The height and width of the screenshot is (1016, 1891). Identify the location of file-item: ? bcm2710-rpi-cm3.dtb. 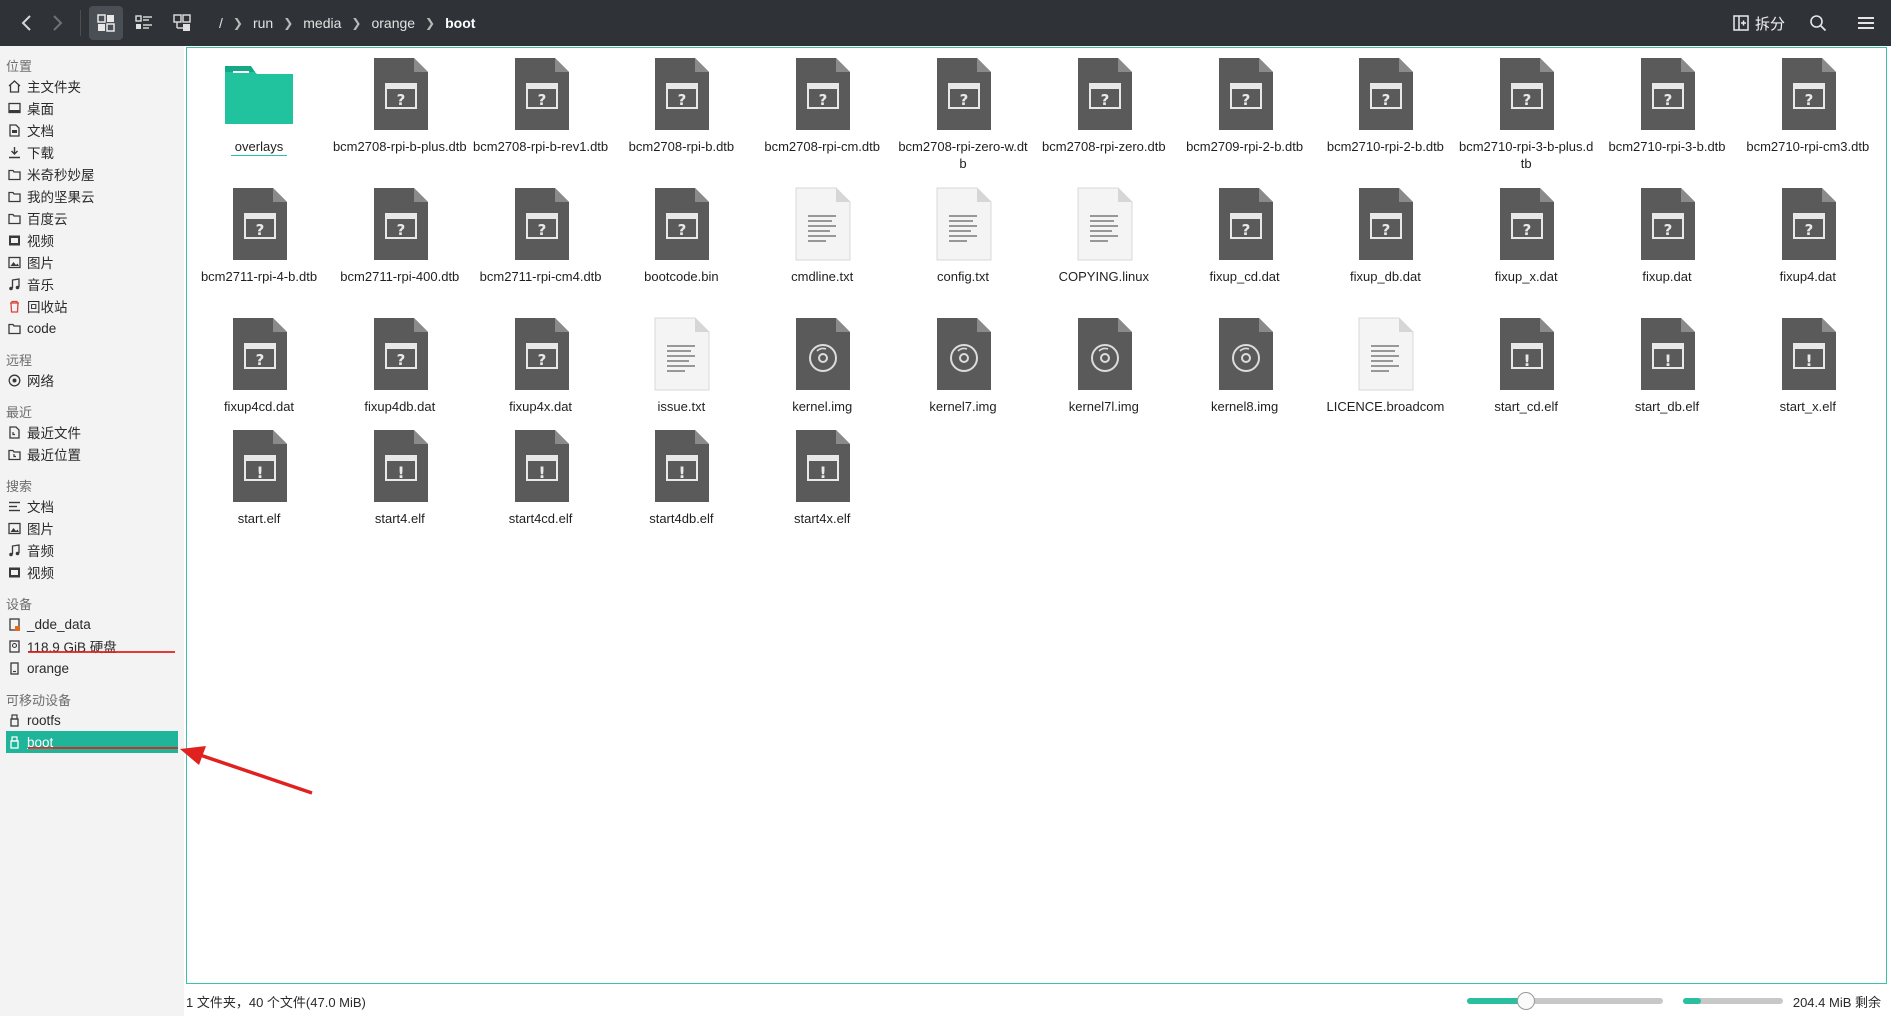
(1808, 105).